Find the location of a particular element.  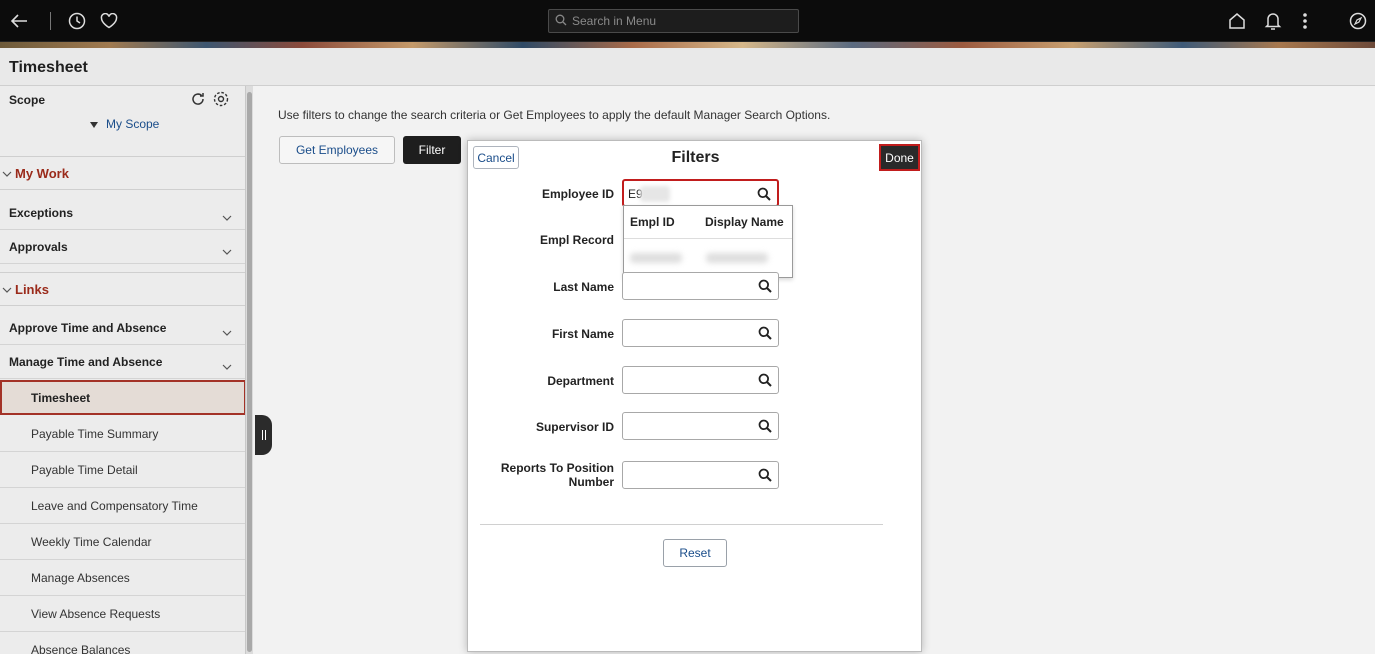

first-name-label: First Name is located at coordinates (582, 334).